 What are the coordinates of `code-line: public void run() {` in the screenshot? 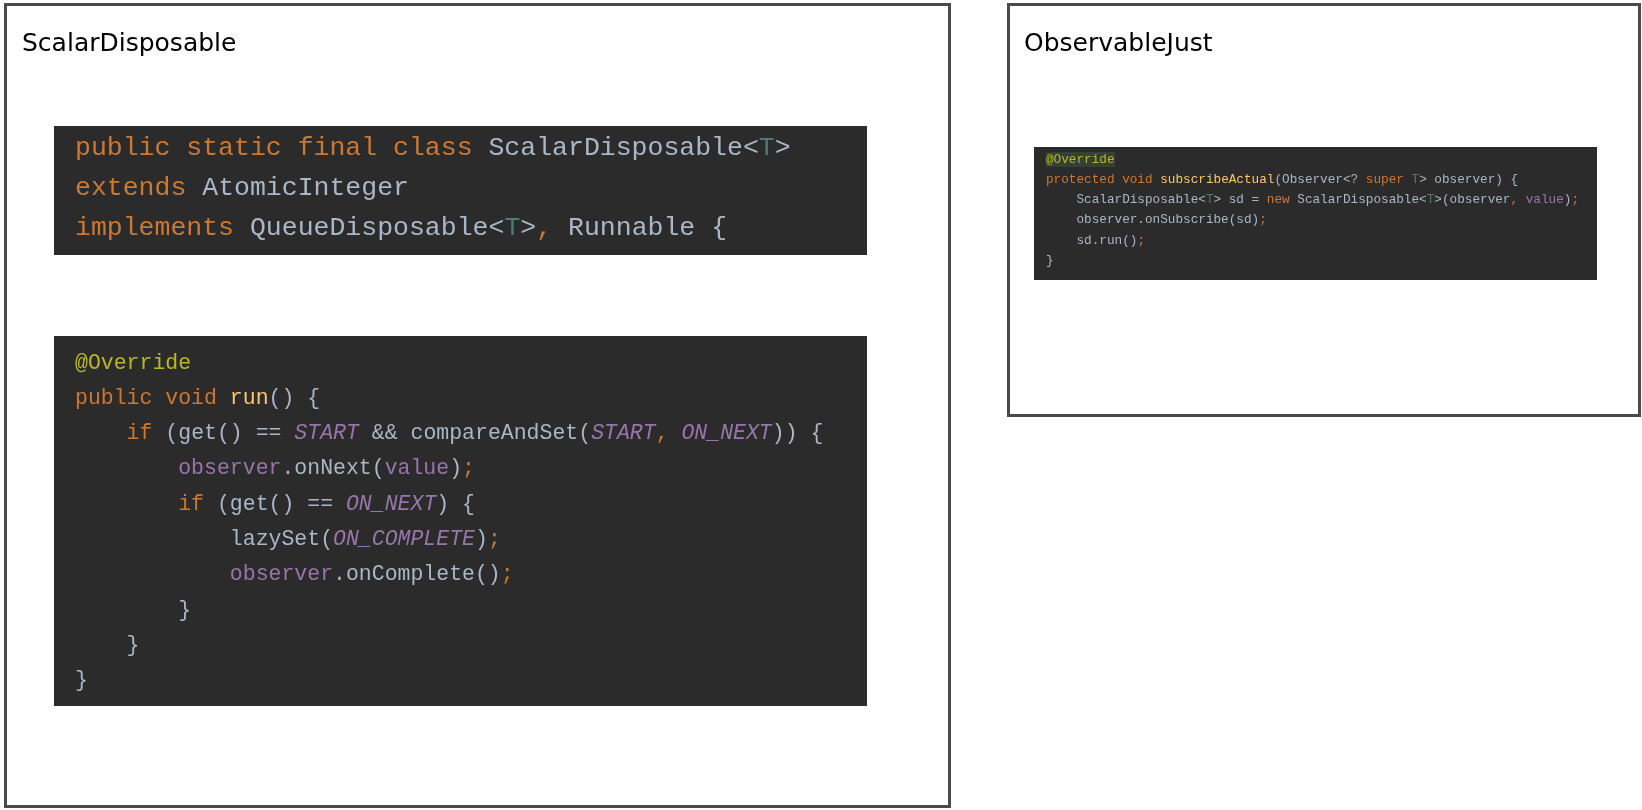 It's located at (198, 398).